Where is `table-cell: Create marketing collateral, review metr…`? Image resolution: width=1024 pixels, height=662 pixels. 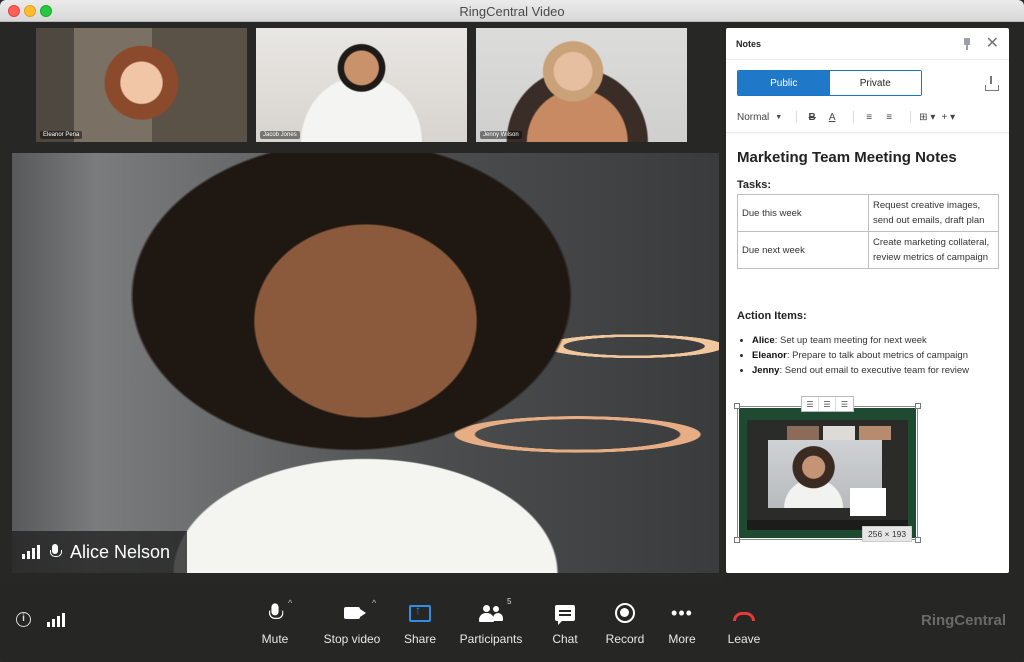
table-cell: Create marketing collateral, review metr… is located at coordinates (933, 250).